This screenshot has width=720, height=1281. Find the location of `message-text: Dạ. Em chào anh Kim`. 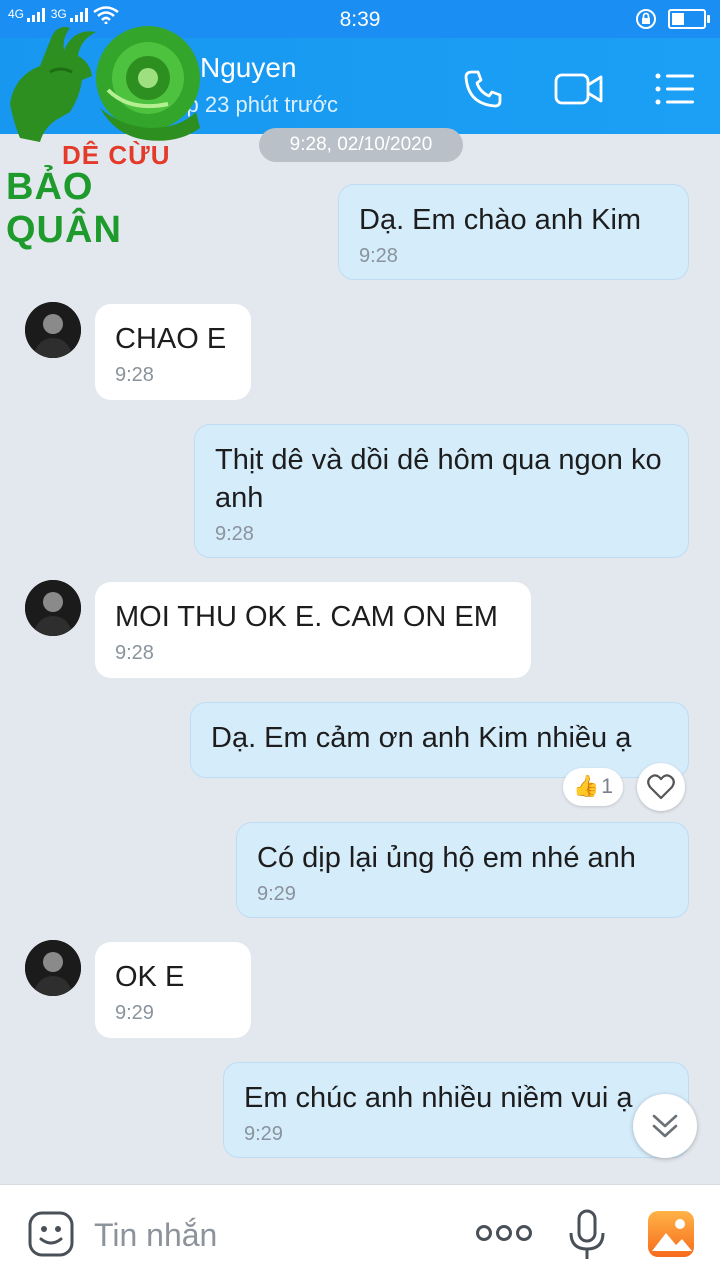

message-text: Dạ. Em chào anh Kim is located at coordinates (500, 220).